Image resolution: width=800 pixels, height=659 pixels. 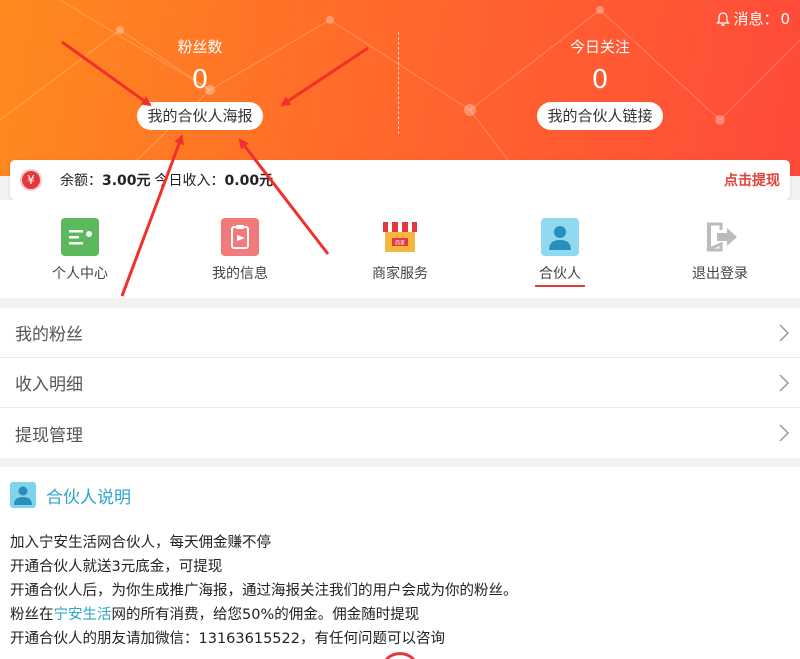 I want to click on my-link-button: 我的合伙人链接, so click(x=600, y=116).